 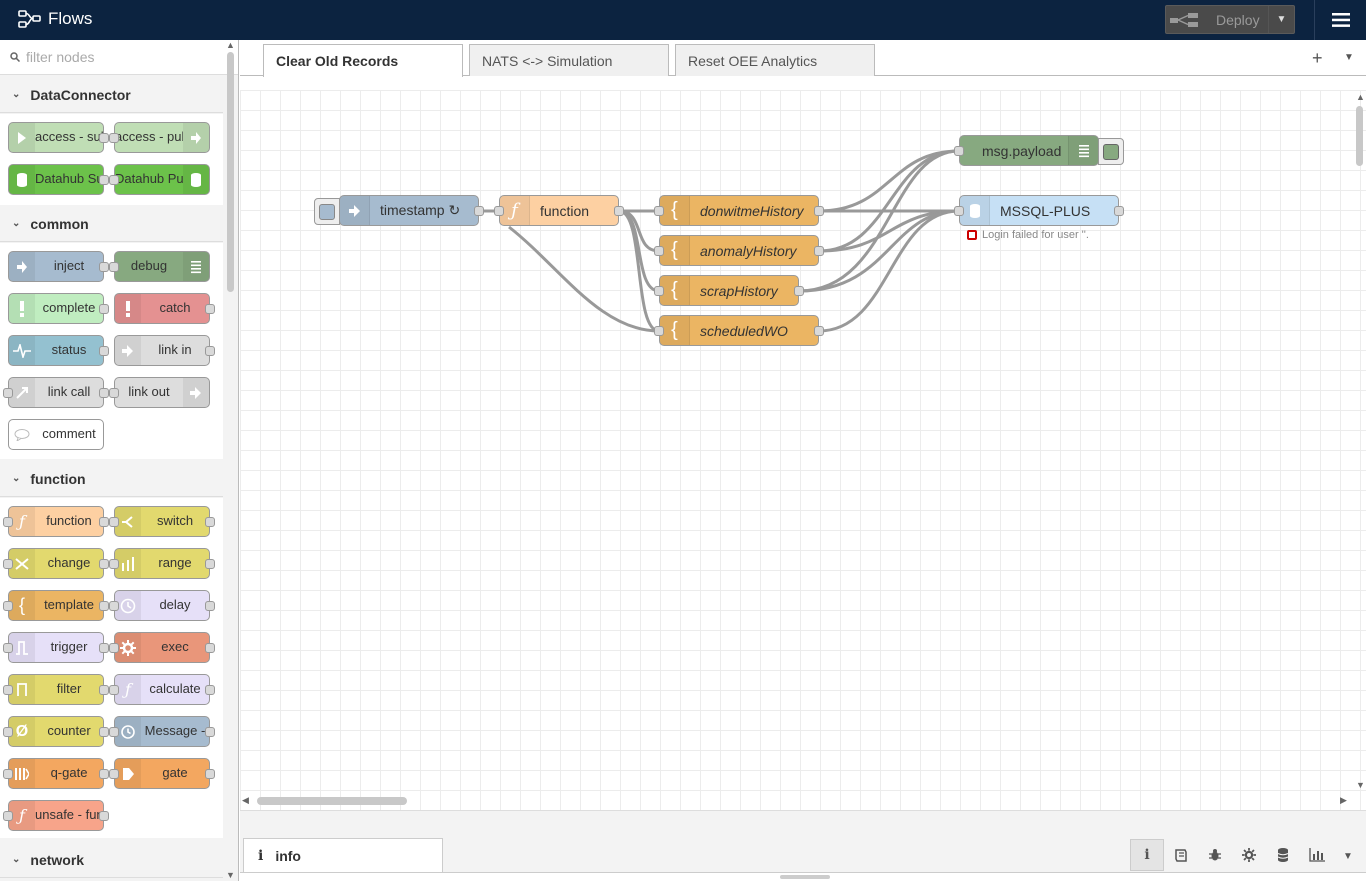 What do you see at coordinates (162, 689) in the screenshot?
I see `palette-node-calculate: ƒ calculate` at bounding box center [162, 689].